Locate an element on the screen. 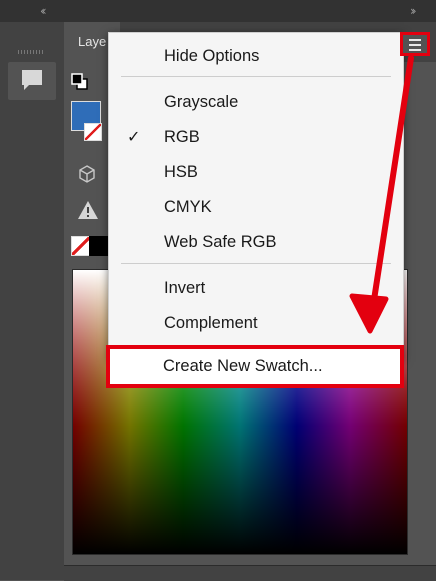 The image size is (436, 581). menu-item-rgb: ✓ RGB is located at coordinates (256, 137).